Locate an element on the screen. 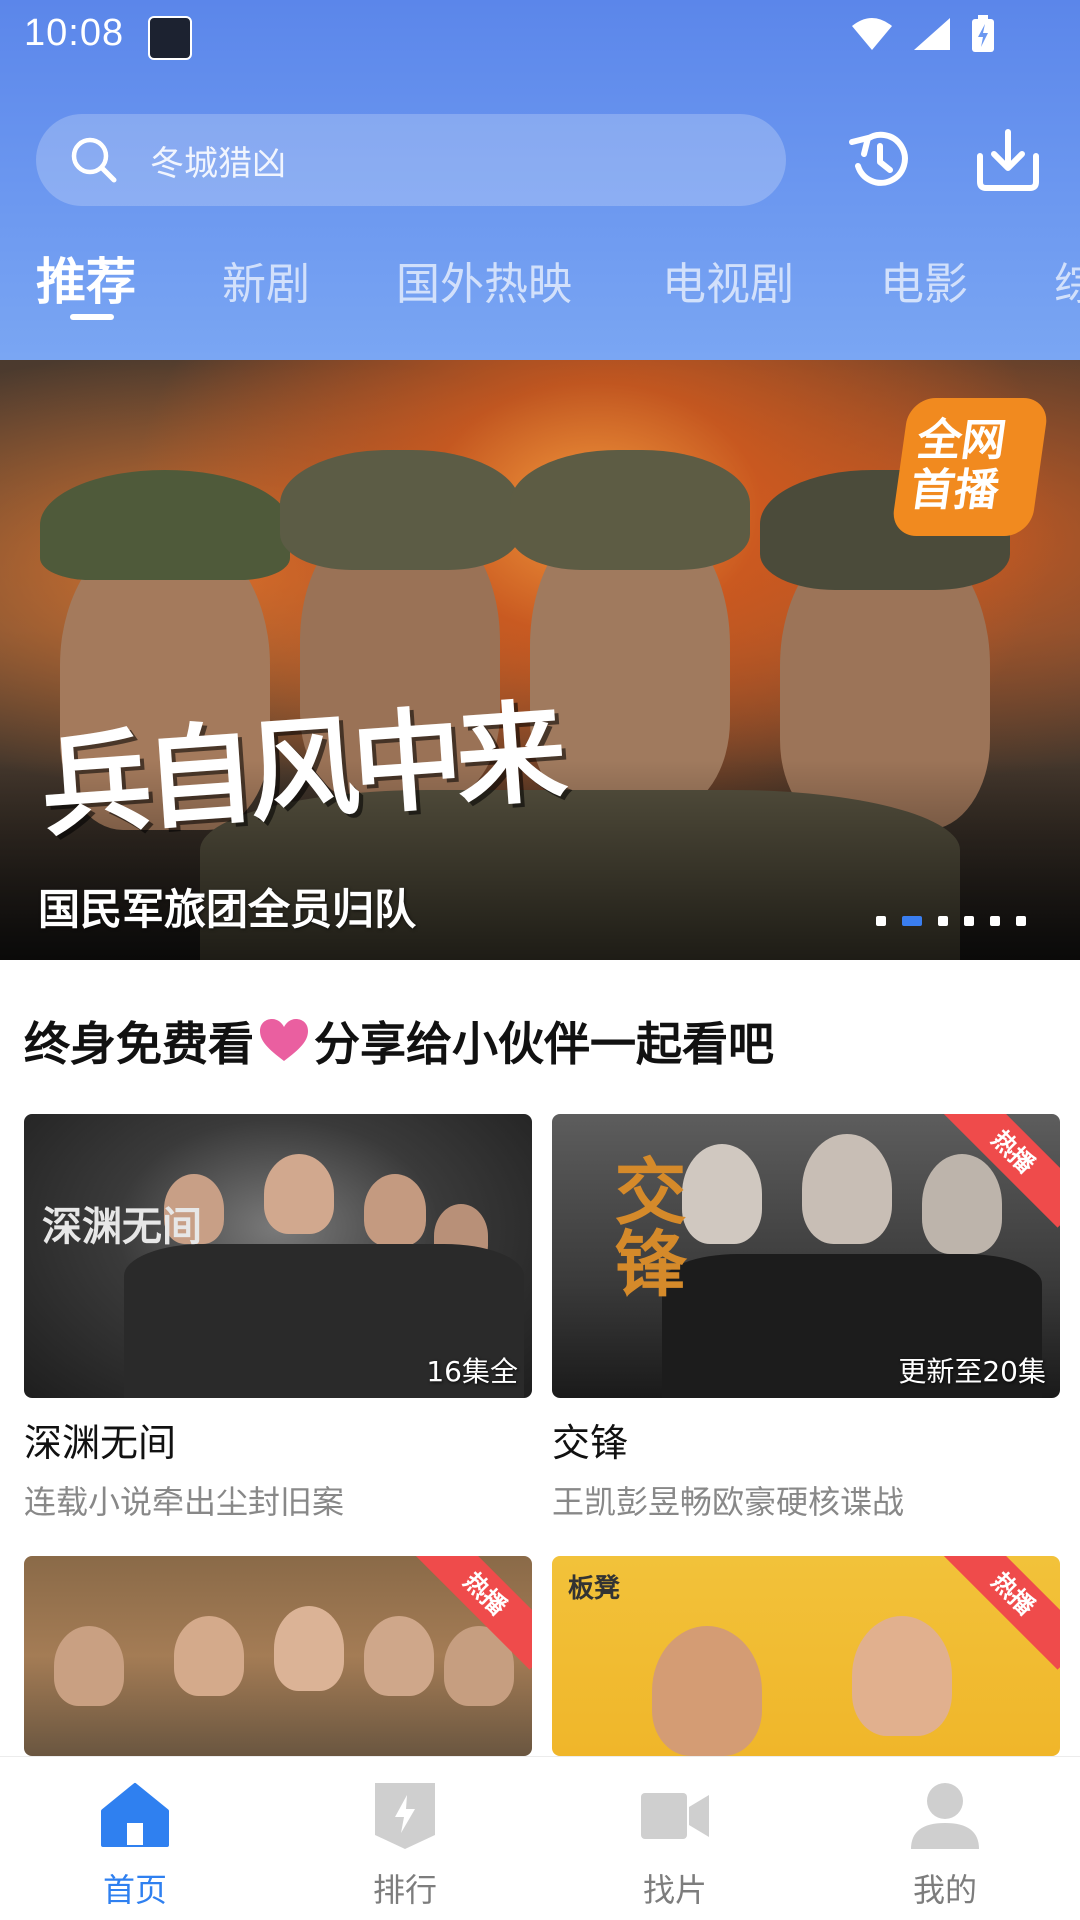 This screenshot has height=1920, width=1080. nav-home: 首页 is located at coordinates (135, 1838).